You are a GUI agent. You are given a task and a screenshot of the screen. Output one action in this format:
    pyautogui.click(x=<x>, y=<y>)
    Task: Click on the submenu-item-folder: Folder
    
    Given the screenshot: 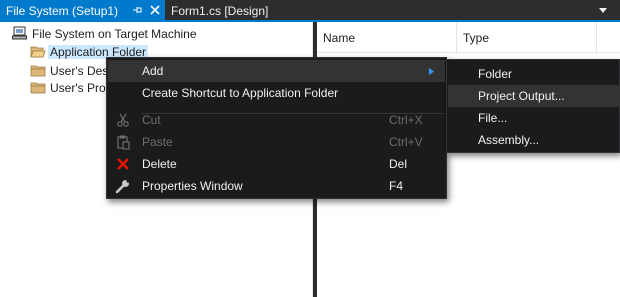 What is the action you would take?
    pyautogui.click(x=534, y=74)
    